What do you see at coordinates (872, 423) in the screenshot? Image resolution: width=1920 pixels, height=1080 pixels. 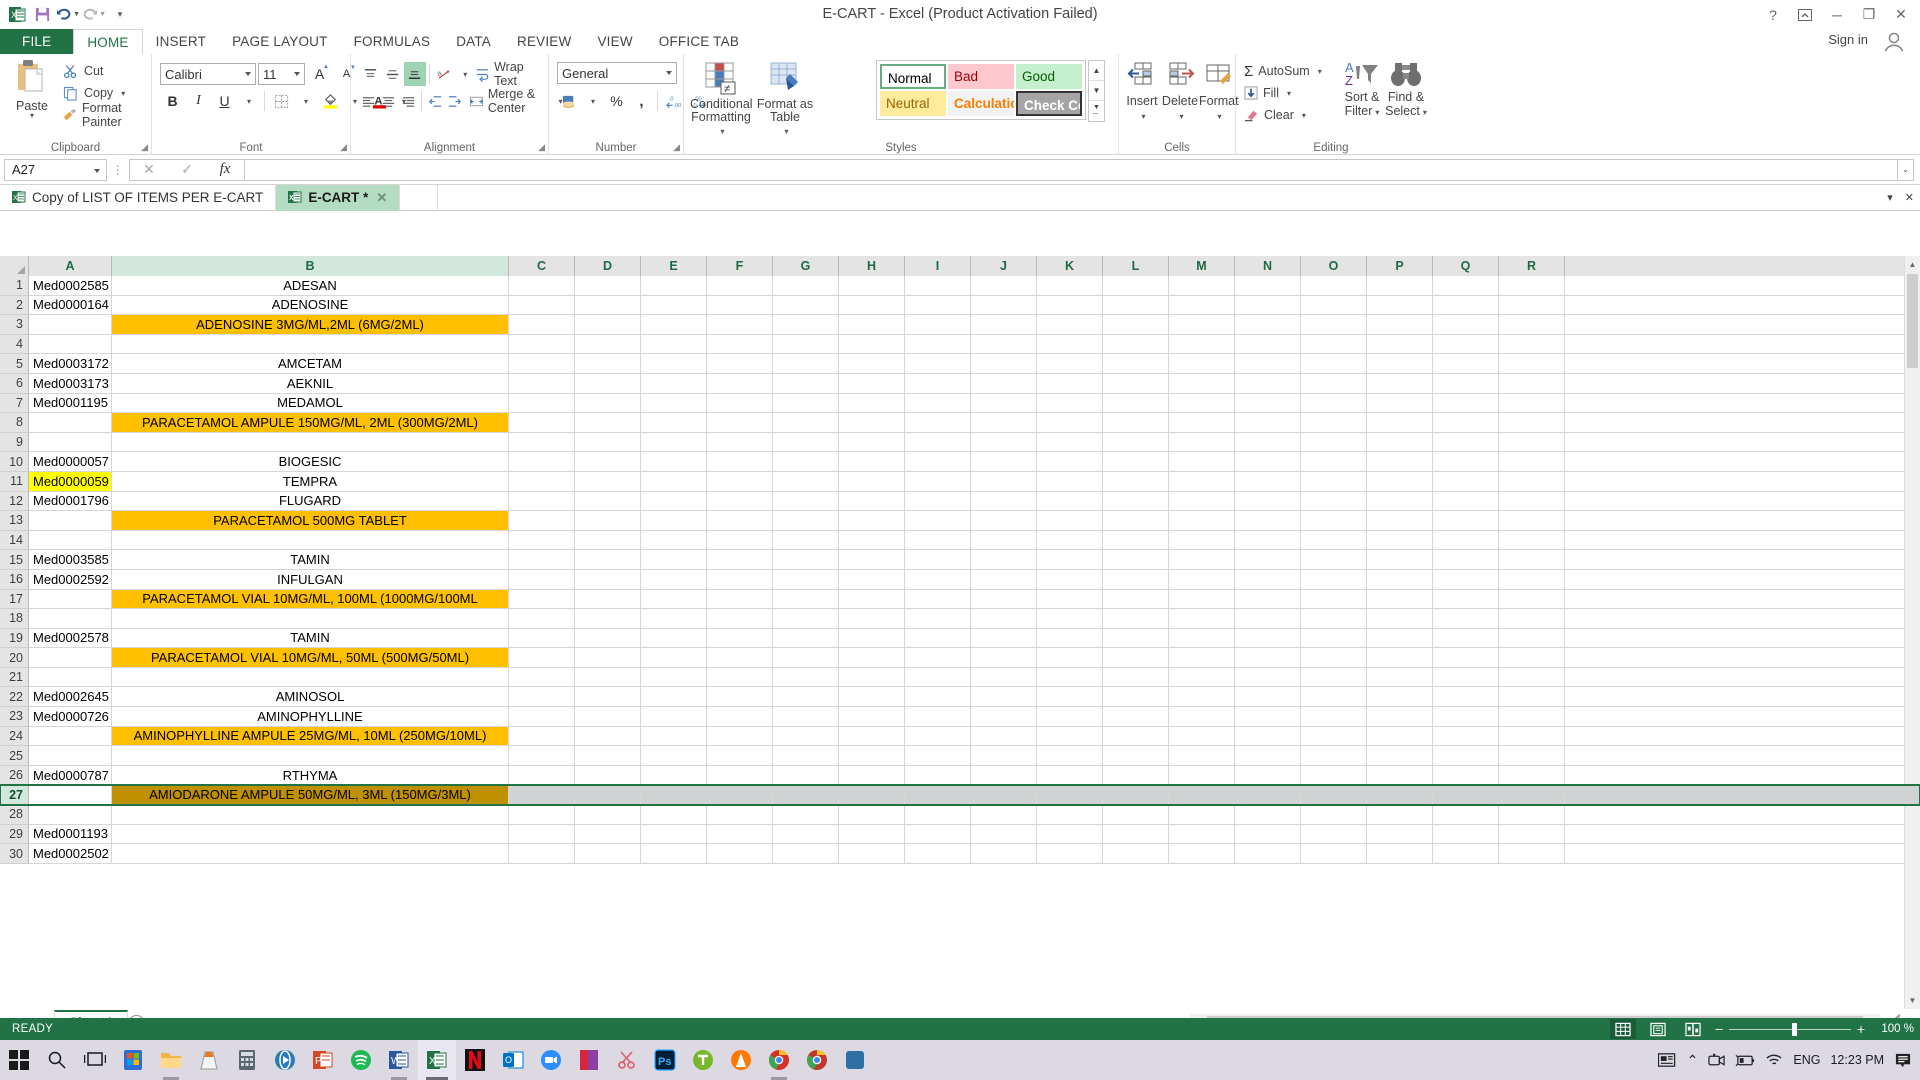 I see `cell-H8` at bounding box center [872, 423].